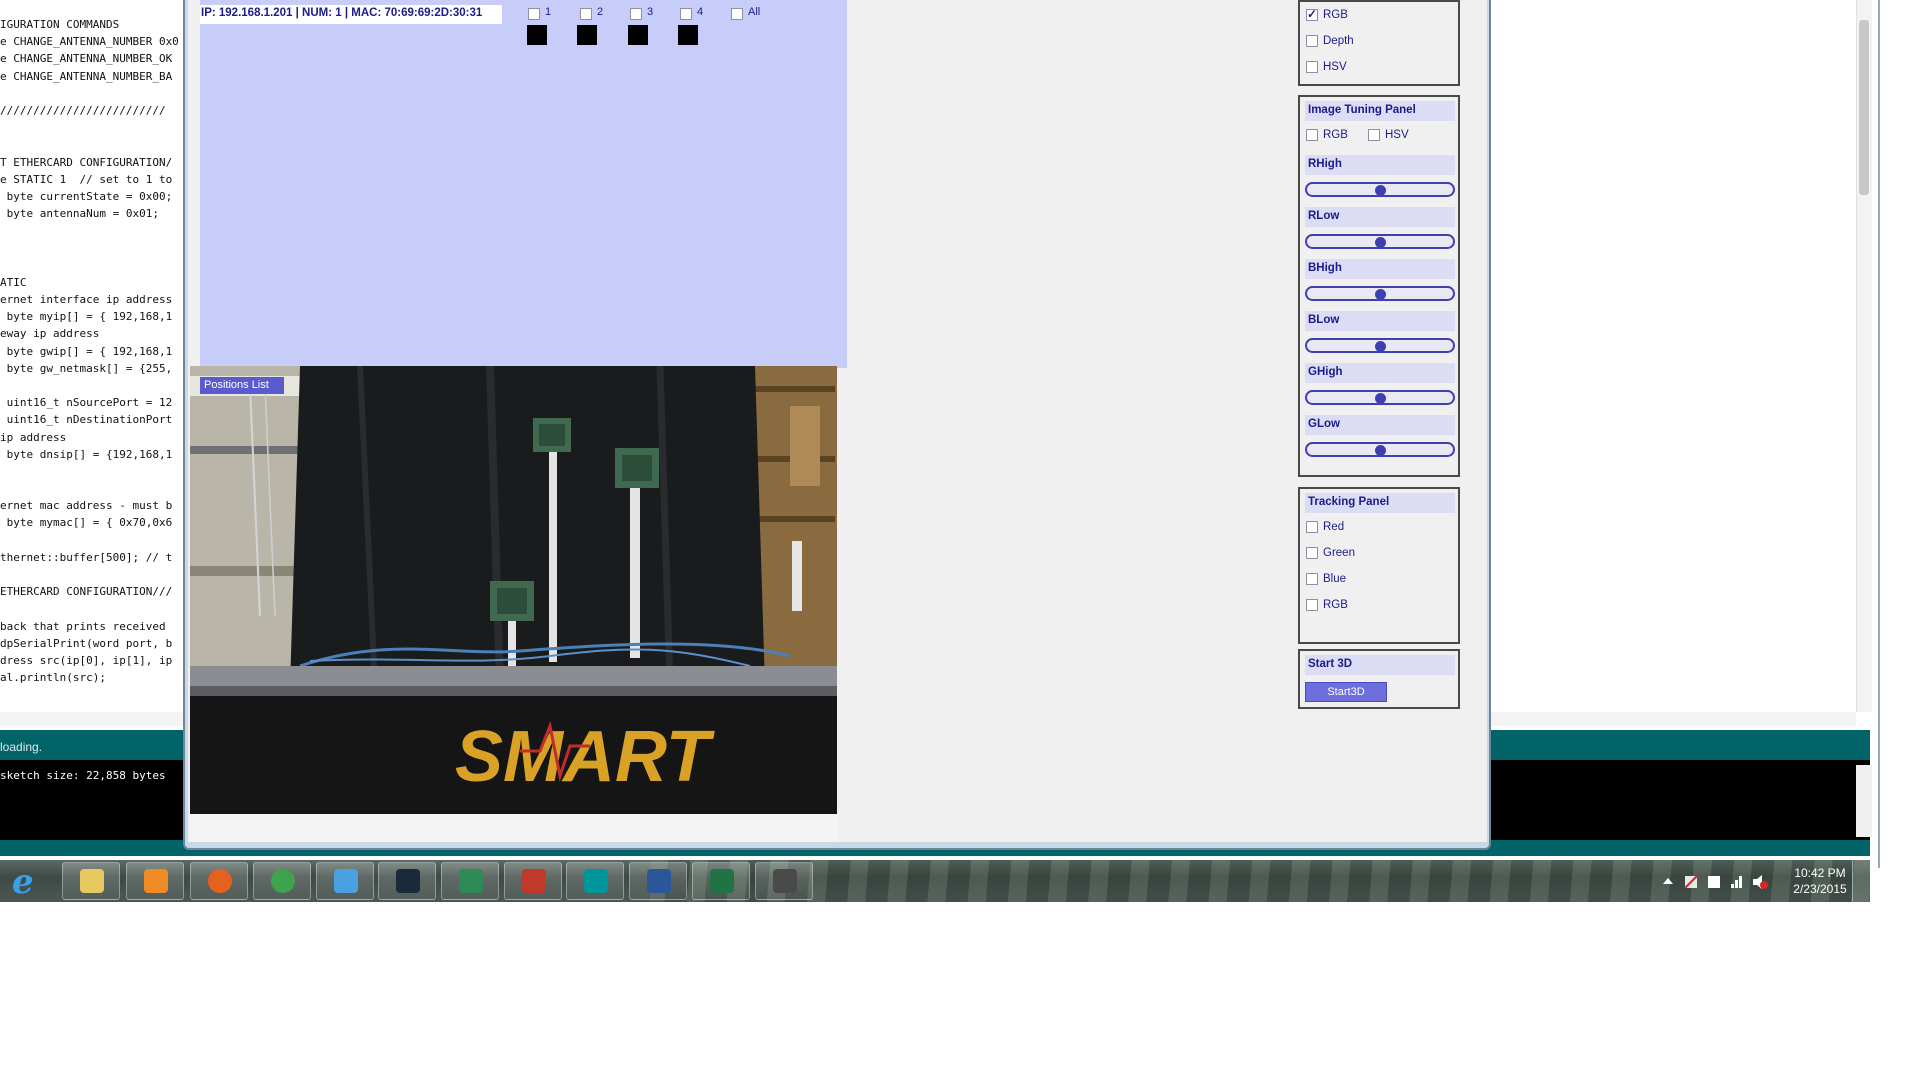 This screenshot has height=1080, width=1920. I want to click on tracking-red-checkbox, so click(1312, 527).